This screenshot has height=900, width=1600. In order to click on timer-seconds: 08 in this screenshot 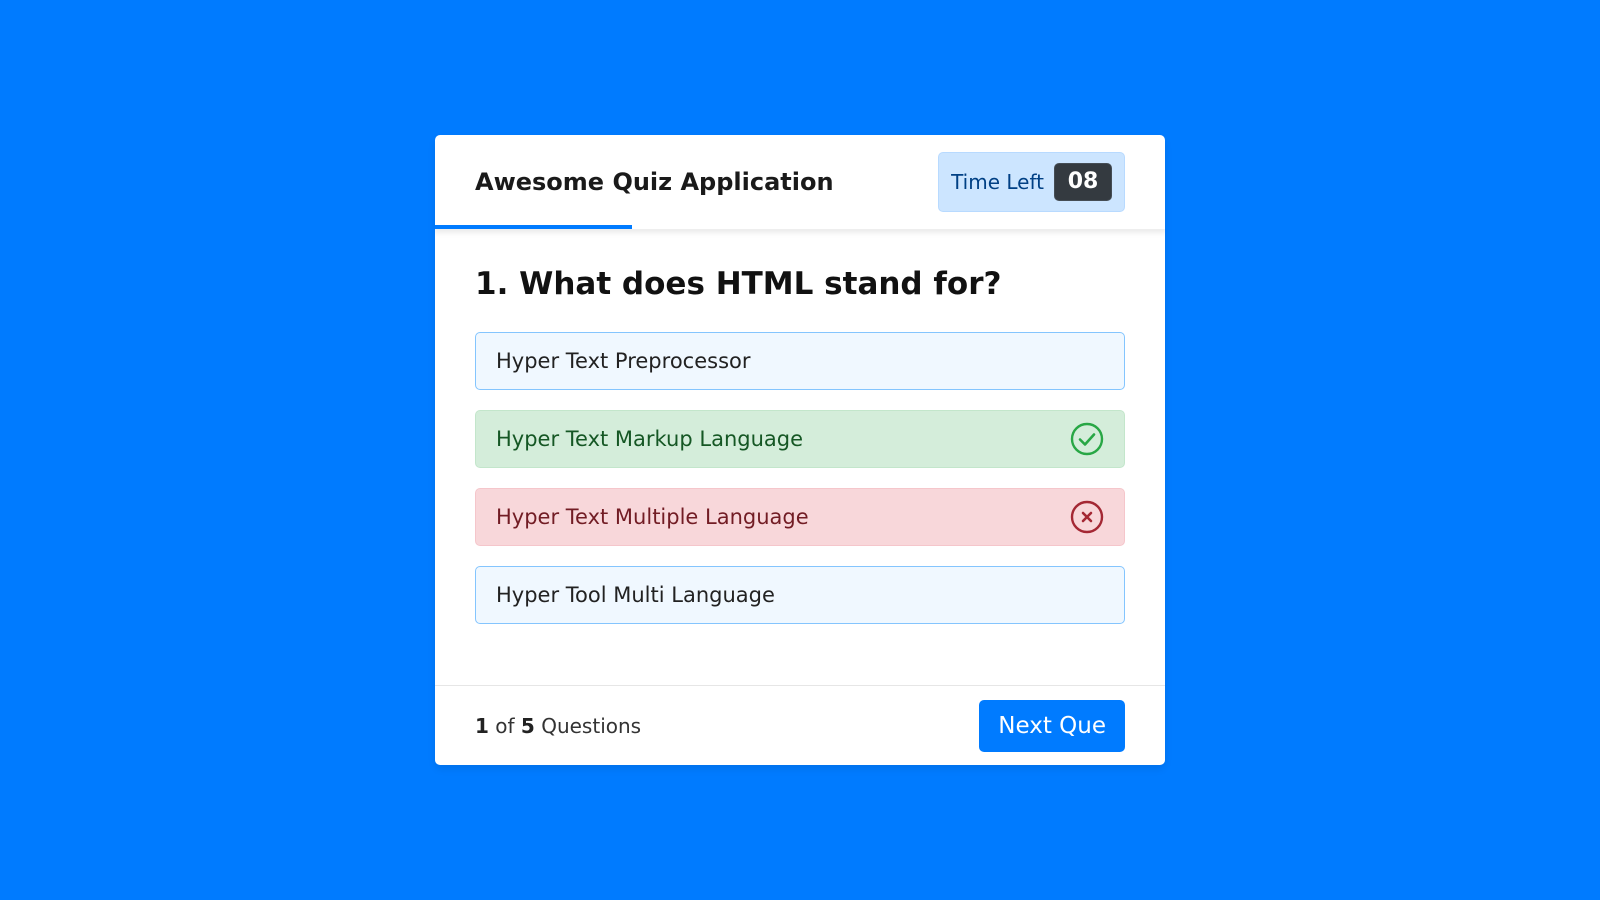, I will do `click(1083, 182)`.